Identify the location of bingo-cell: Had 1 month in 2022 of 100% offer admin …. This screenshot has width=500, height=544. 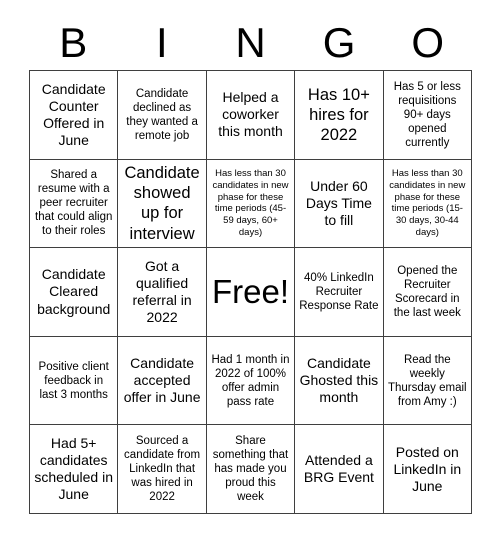
(251, 381).